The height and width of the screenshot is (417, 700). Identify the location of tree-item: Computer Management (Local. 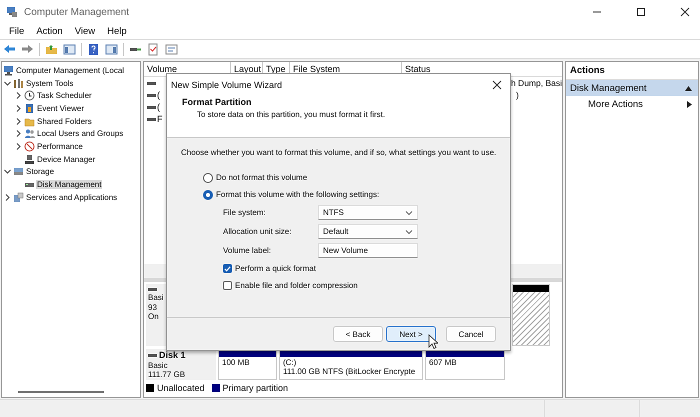
(70, 70).